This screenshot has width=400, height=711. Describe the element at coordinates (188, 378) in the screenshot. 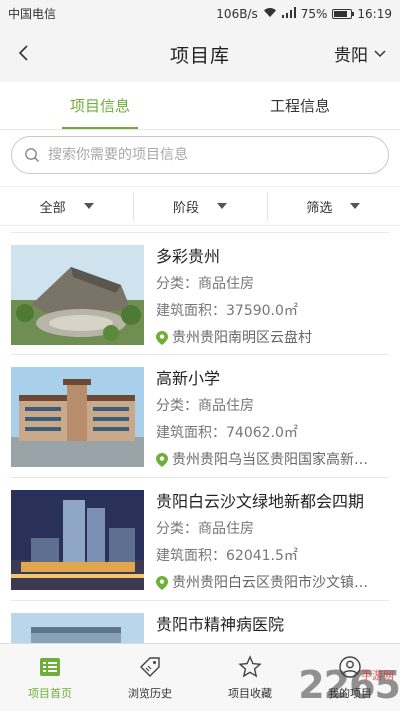

I see `project-title: 高新小学` at that location.